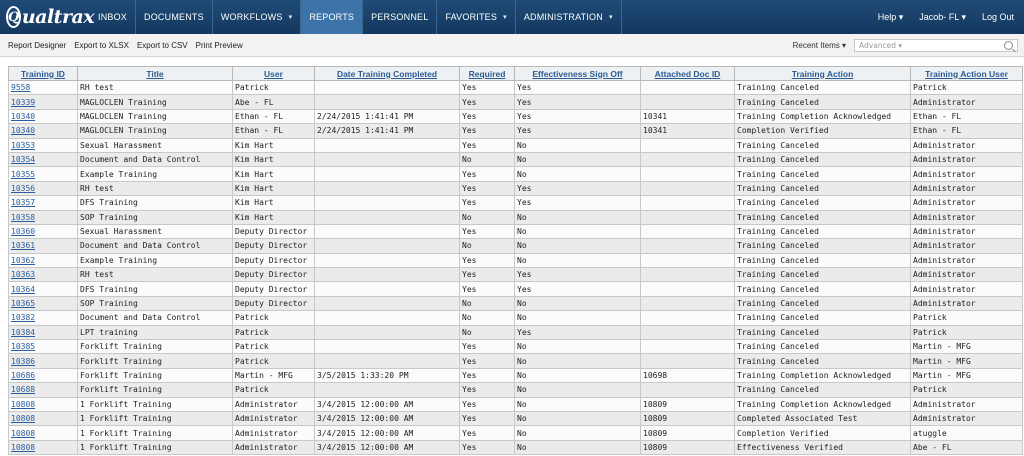 This screenshot has width=1024, height=456. I want to click on column-header: Required, so click(487, 73).